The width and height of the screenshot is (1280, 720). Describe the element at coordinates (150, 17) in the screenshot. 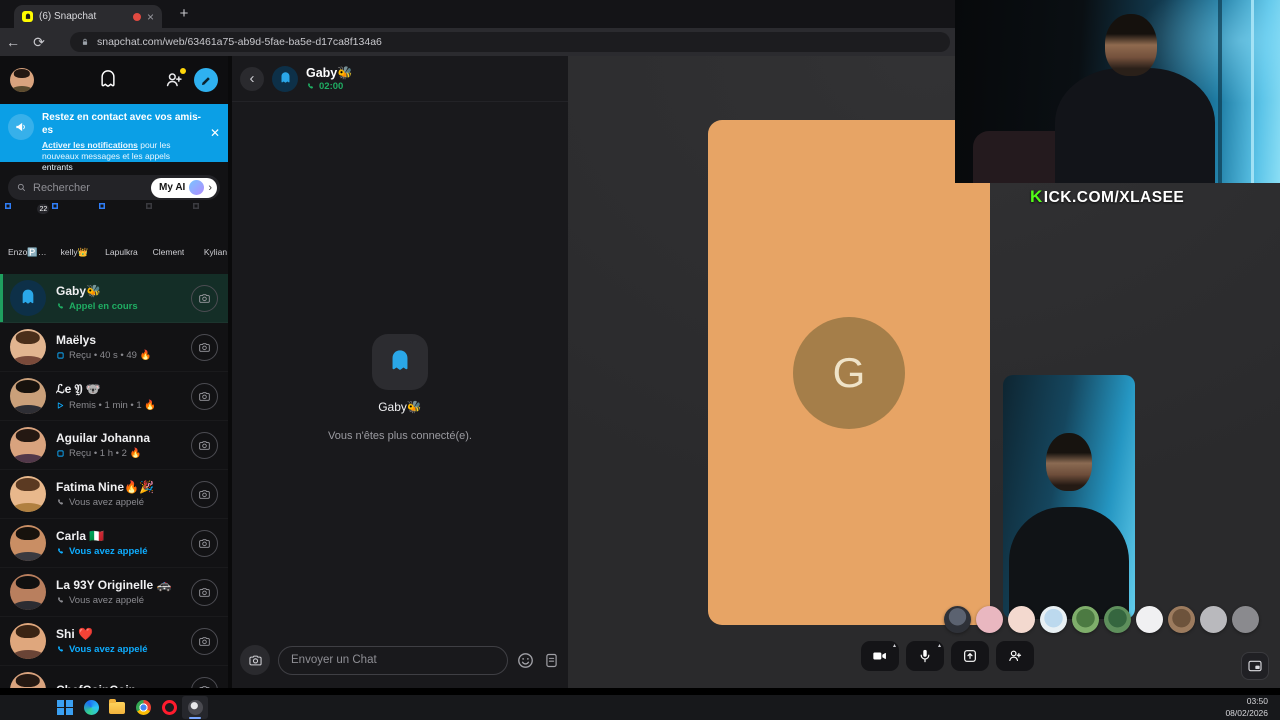

I see `tab-close-icon: ×` at that location.